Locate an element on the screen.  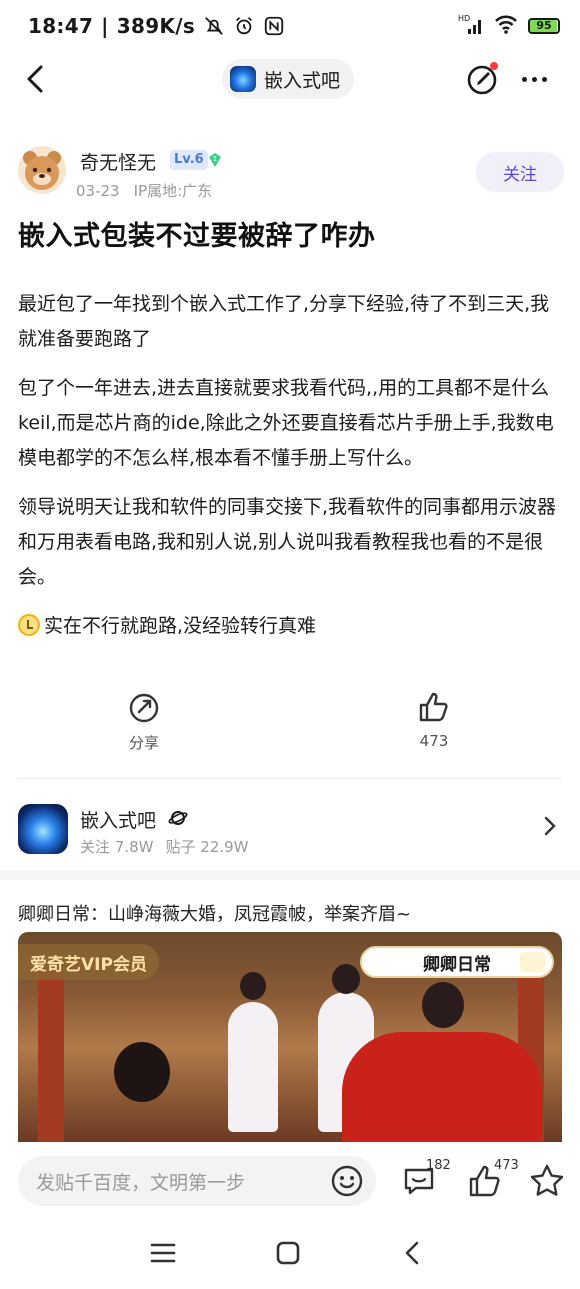
comment-count: 182 is located at coordinates (438, 1165).